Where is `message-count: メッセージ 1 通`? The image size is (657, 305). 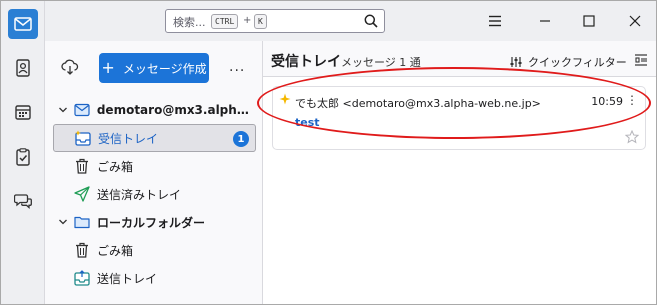
message-count: メッセージ 1 通 is located at coordinates (381, 62).